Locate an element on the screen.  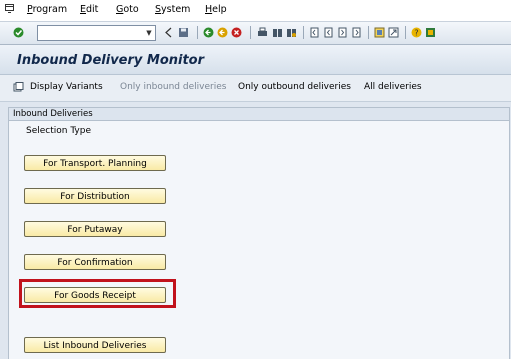
display-variants-button: Display Variants is located at coordinates (66, 87).